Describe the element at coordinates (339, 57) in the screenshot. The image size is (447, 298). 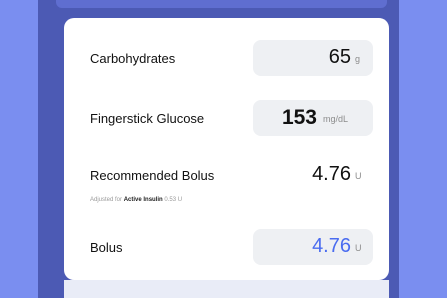
I see `carbohydrates-value: 65` at that location.